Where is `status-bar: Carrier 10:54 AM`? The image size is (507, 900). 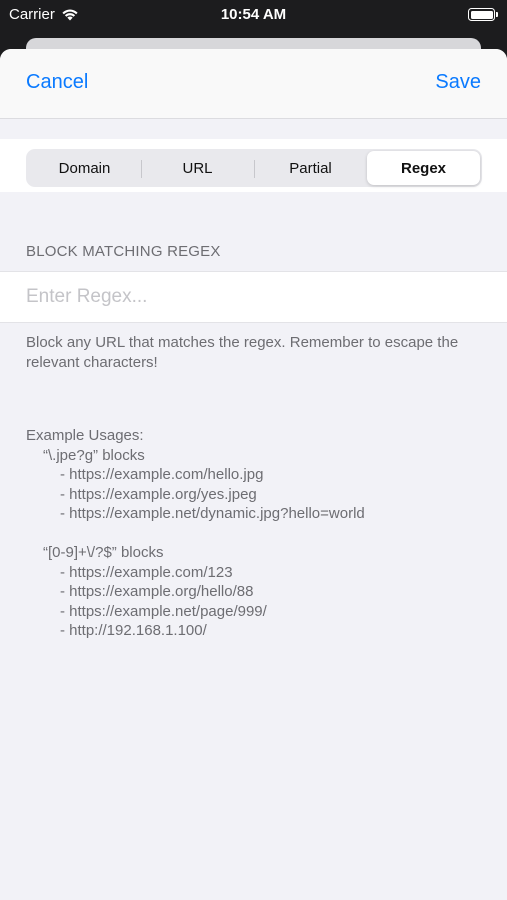 status-bar: Carrier 10:54 AM is located at coordinates (253, 15).